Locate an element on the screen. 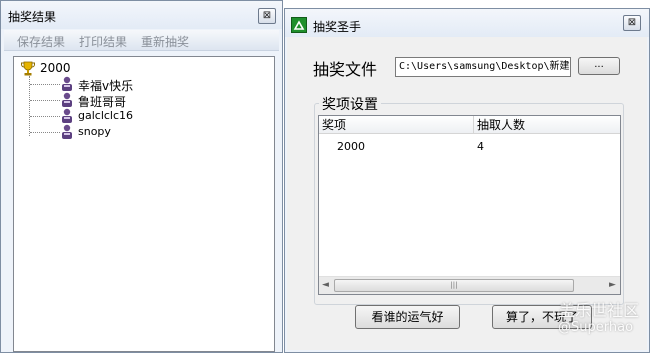 The image size is (650, 353). scroll-thumb: ||| is located at coordinates (454, 285).